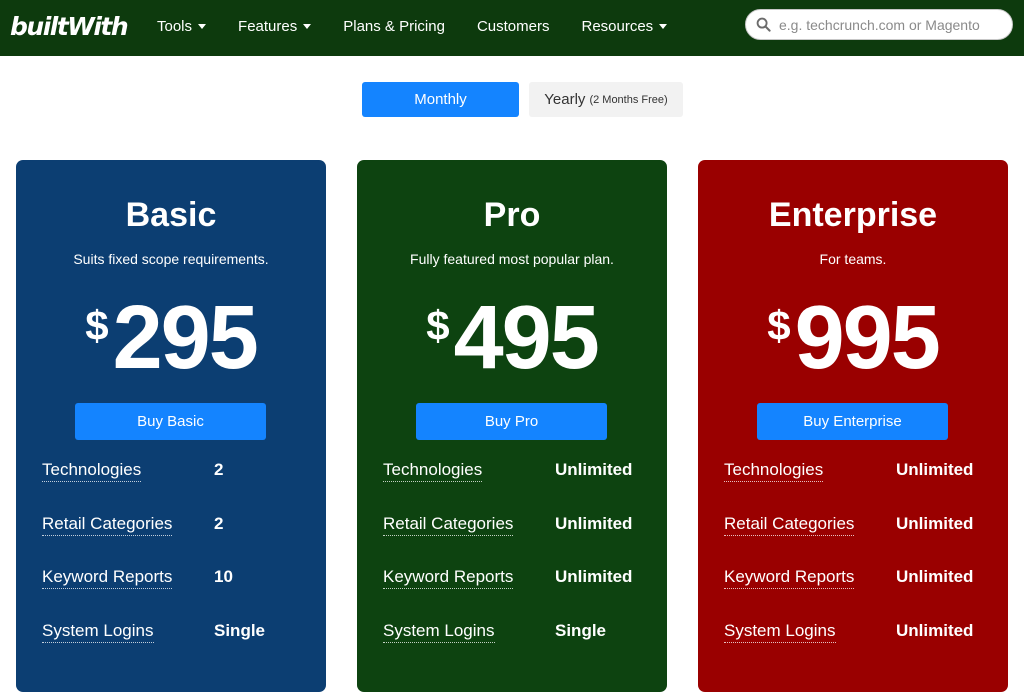  What do you see at coordinates (512, 259) in the screenshot?
I see `plan-description: Fully featured most popular plan.` at bounding box center [512, 259].